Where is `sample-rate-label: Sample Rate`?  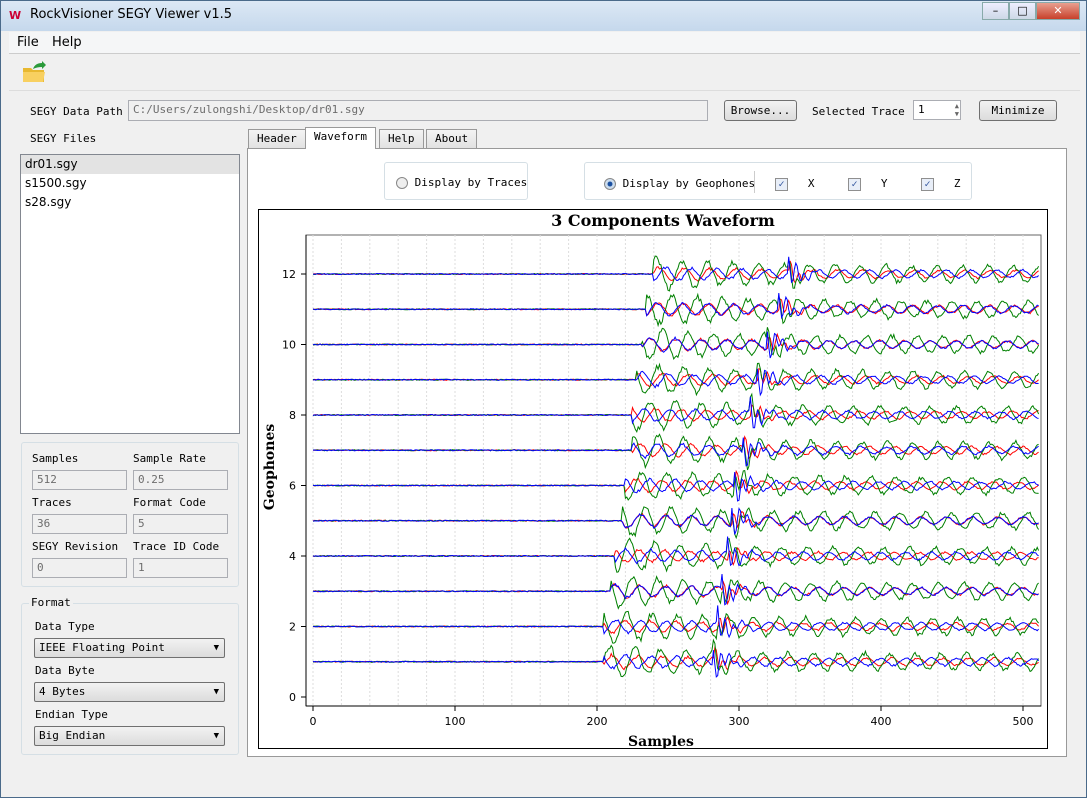
sample-rate-label: Sample Rate is located at coordinates (169, 458).